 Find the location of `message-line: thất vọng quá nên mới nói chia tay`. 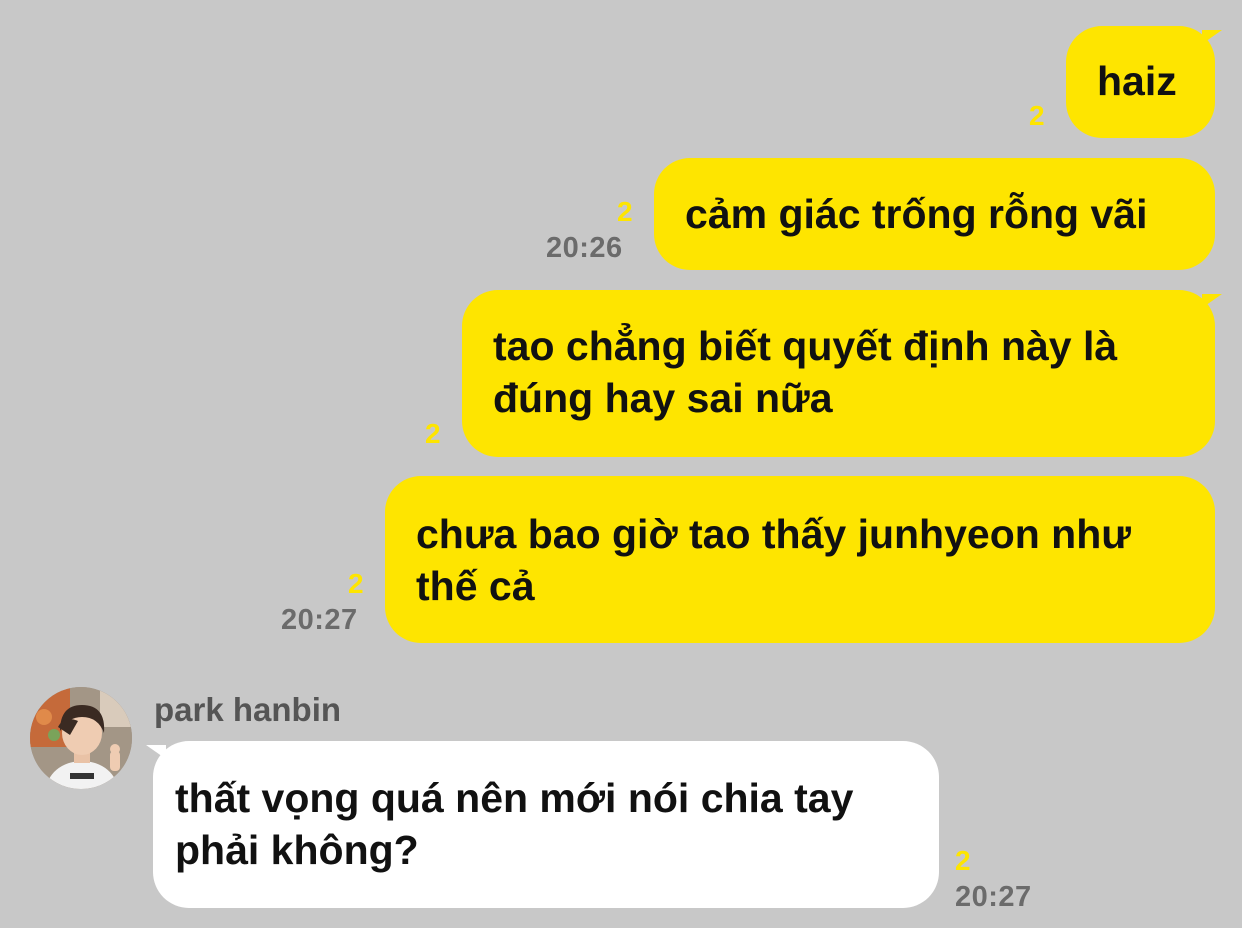

message-line: thất vọng quá nên mới nói chia tay is located at coordinates (514, 798).